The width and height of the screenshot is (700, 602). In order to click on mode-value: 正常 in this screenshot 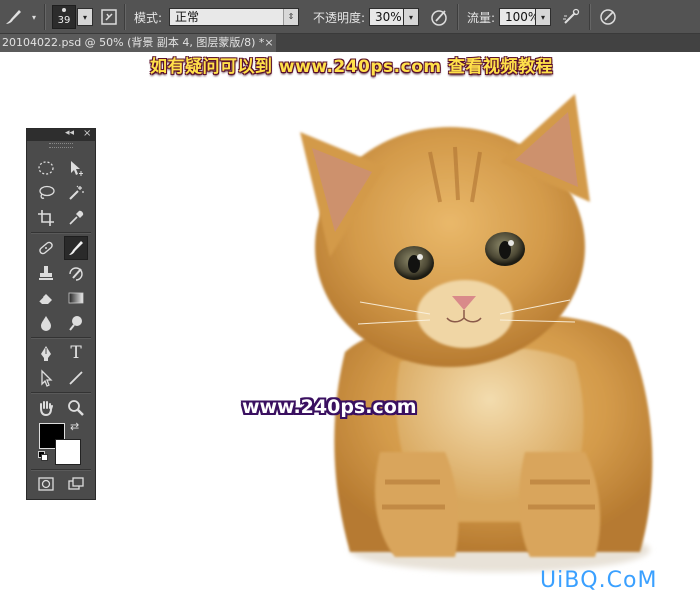, I will do `click(187, 17)`.